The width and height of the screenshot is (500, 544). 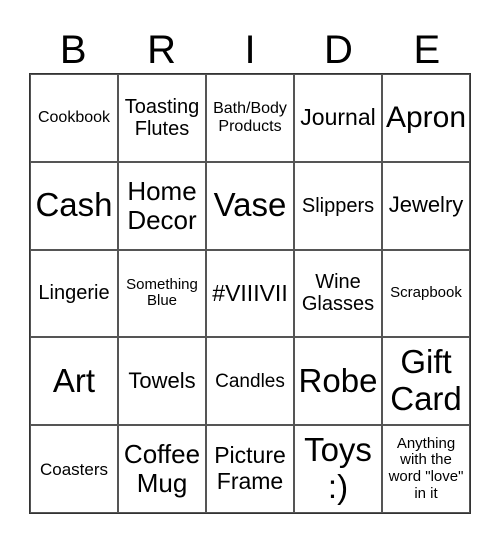 I want to click on bingo-cell: Candles, so click(x=250, y=381).